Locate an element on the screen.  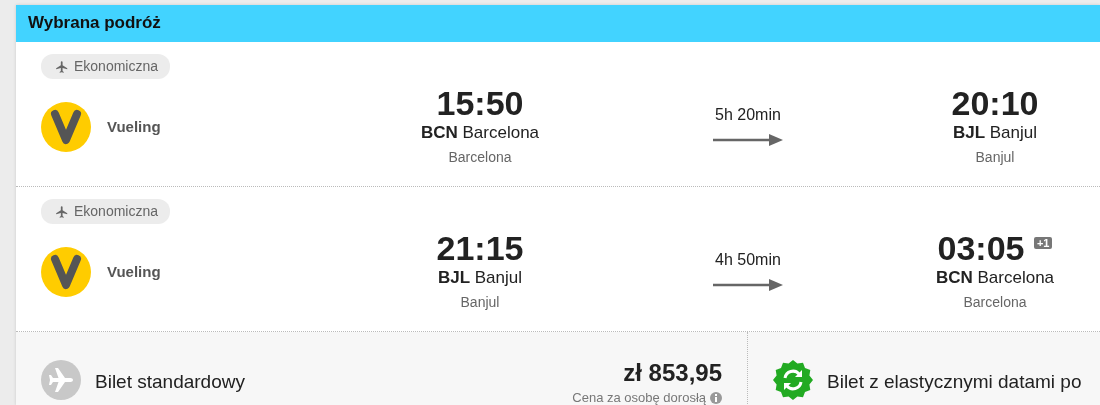
price-text: zł 853,95 is located at coordinates (672, 372).